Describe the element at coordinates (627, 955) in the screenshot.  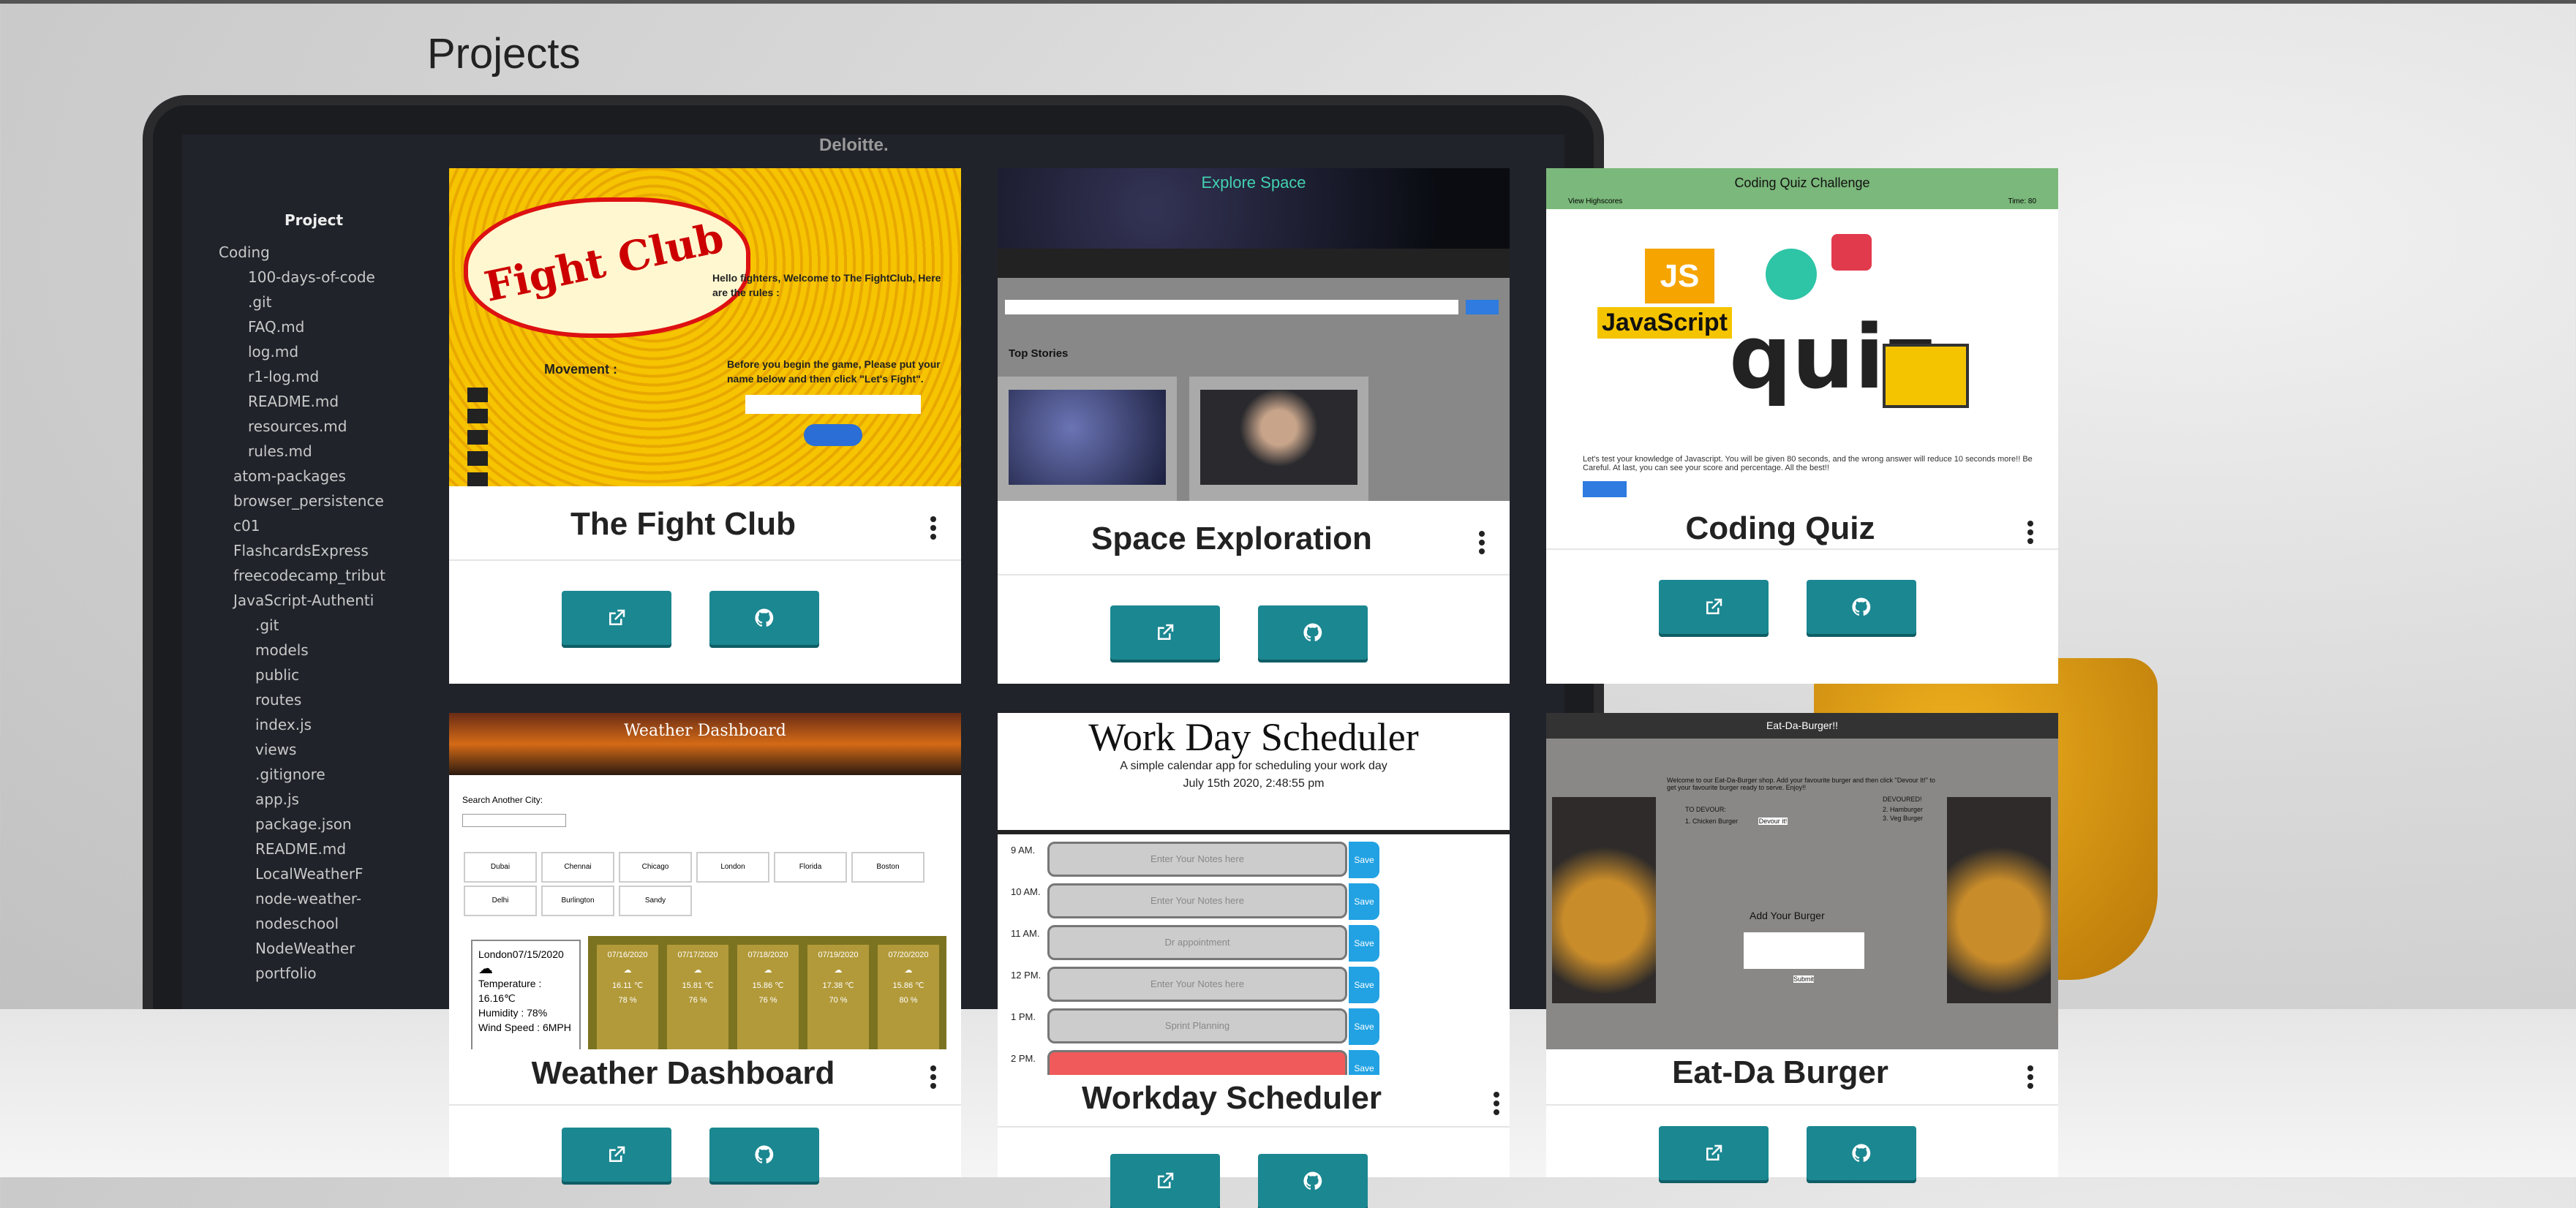
I see `forecast-date: 07/16/2020` at that location.